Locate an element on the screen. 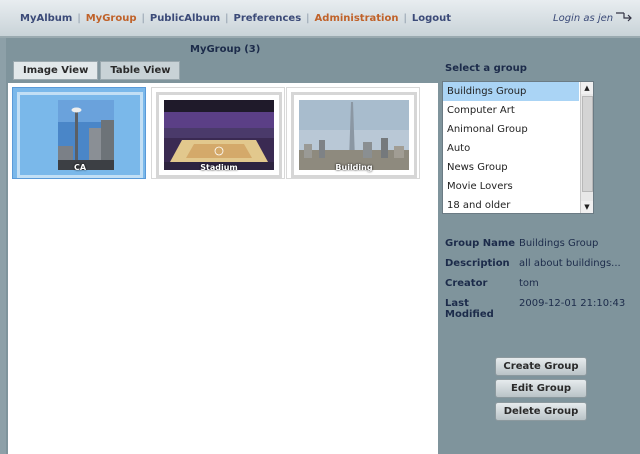  stadium-photo-image is located at coordinates (219, 135).